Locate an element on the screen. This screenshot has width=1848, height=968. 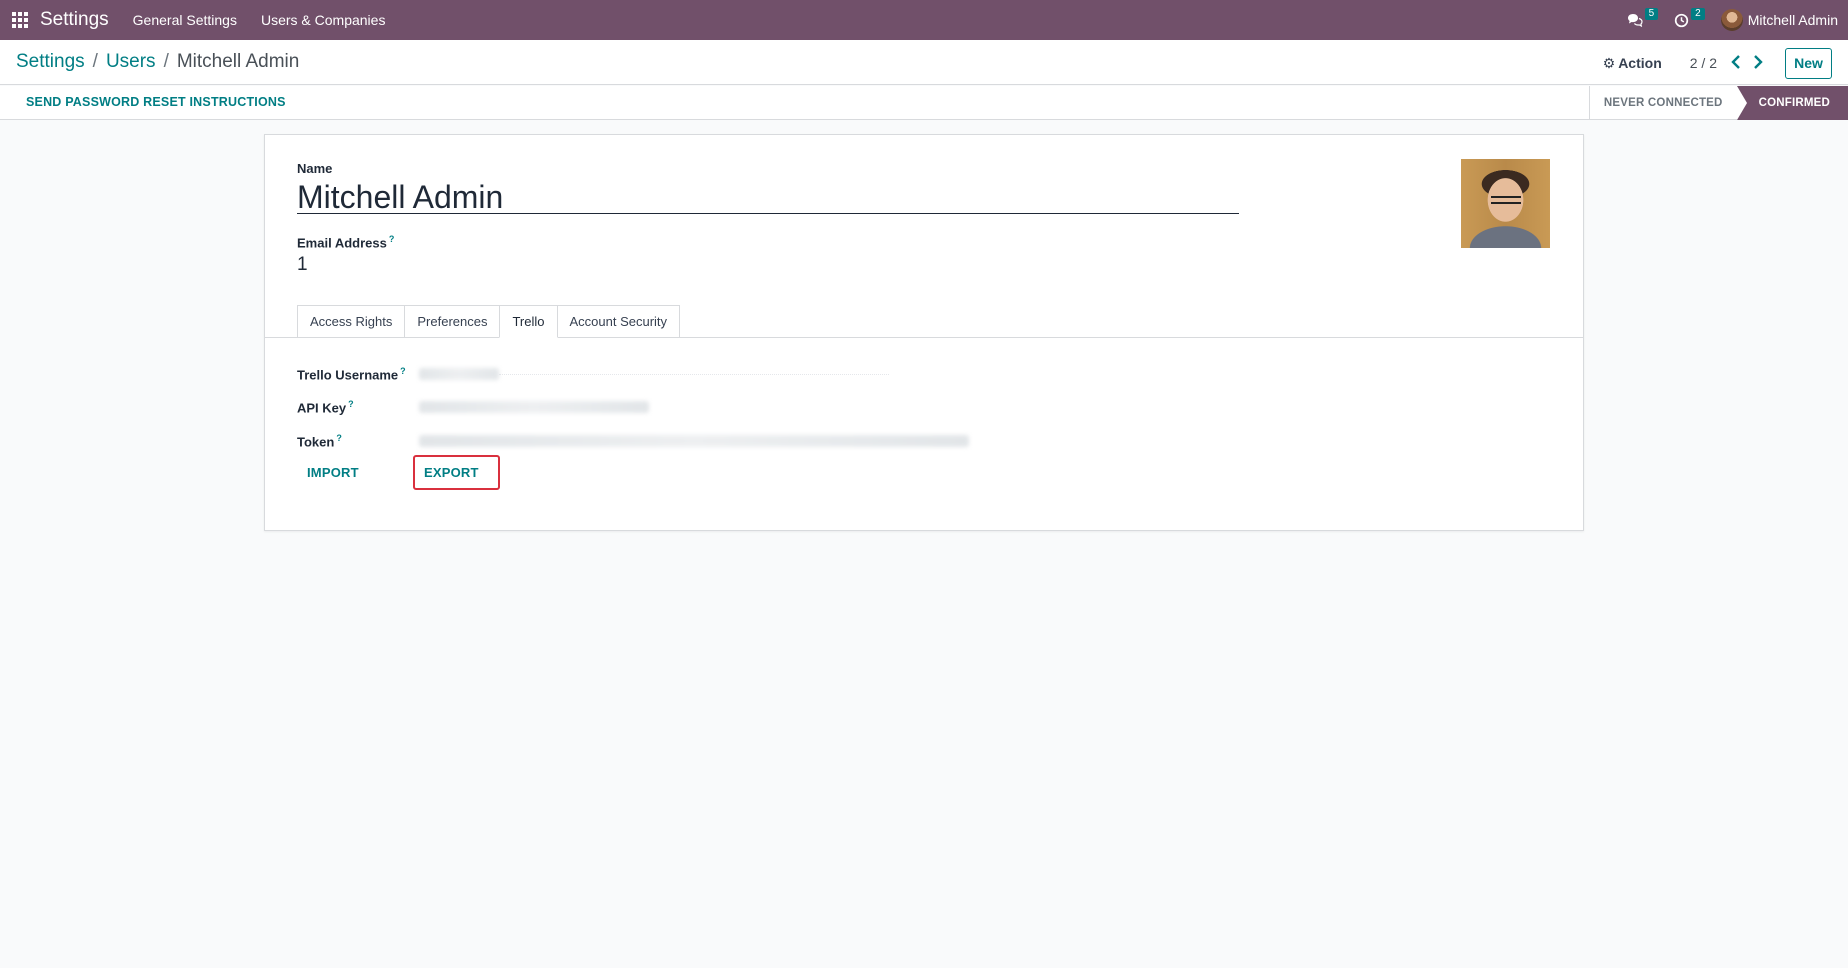
new-button: New is located at coordinates (1808, 63).